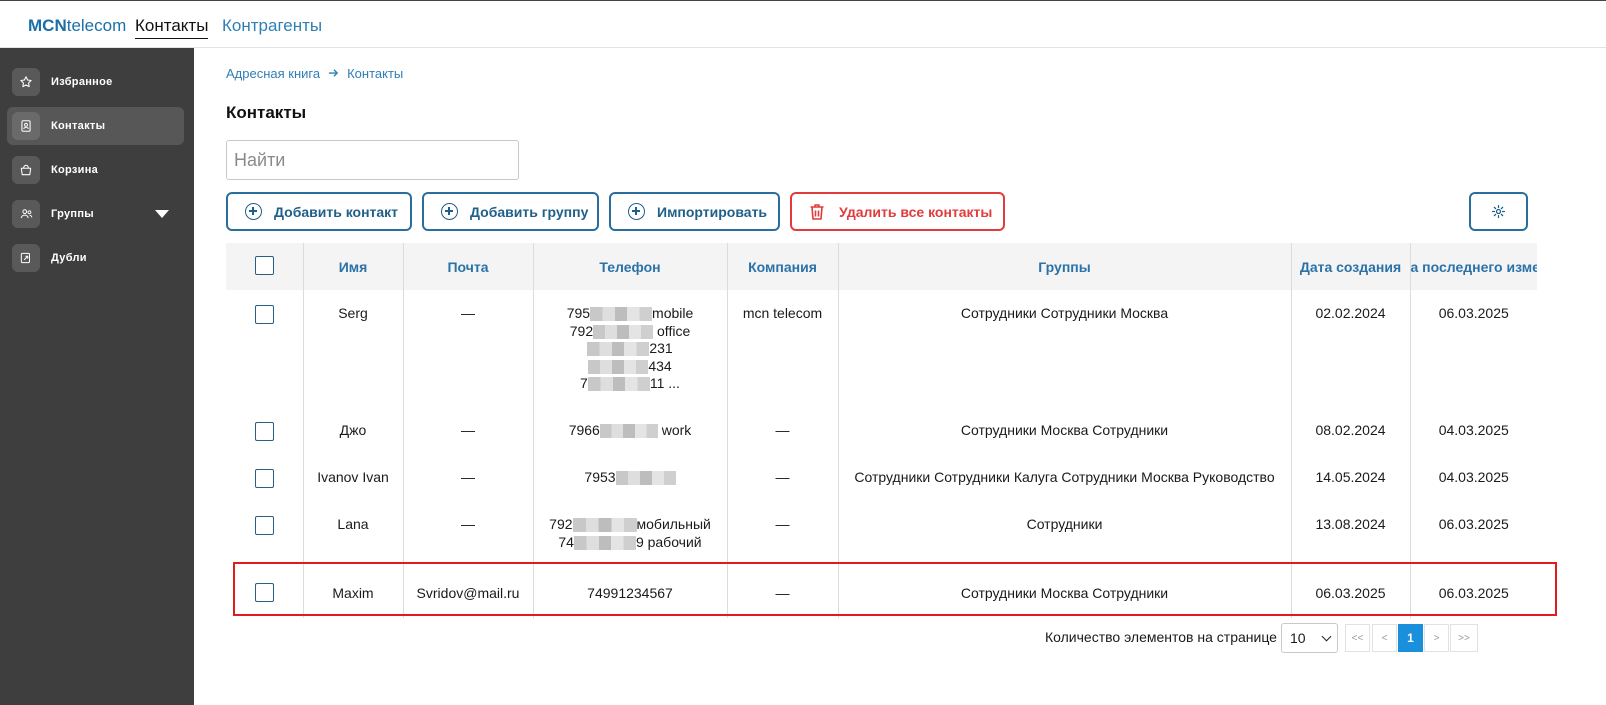 This screenshot has height=705, width=1606. What do you see at coordinates (1309, 638) in the screenshot?
I see `page-size-select: 10` at bounding box center [1309, 638].